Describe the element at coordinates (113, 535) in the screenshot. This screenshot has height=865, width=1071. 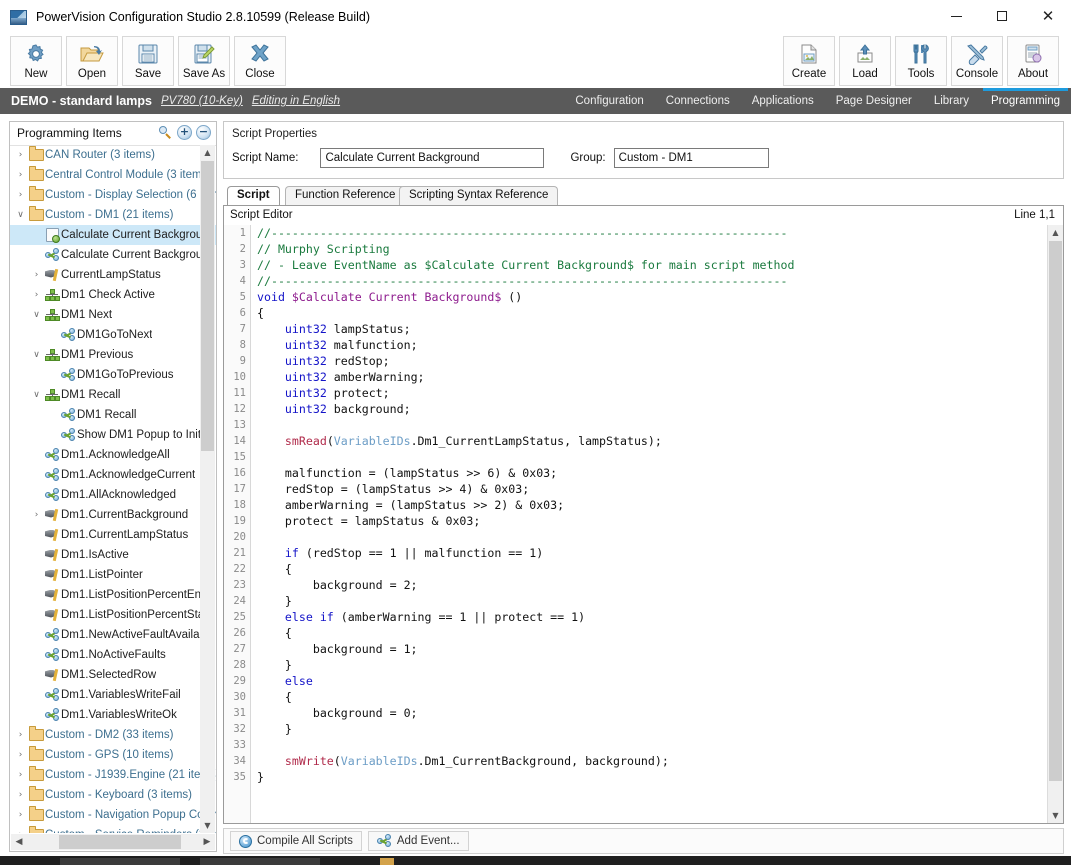
I see `tree-item: Dm1.CurrentLampStatus` at that location.